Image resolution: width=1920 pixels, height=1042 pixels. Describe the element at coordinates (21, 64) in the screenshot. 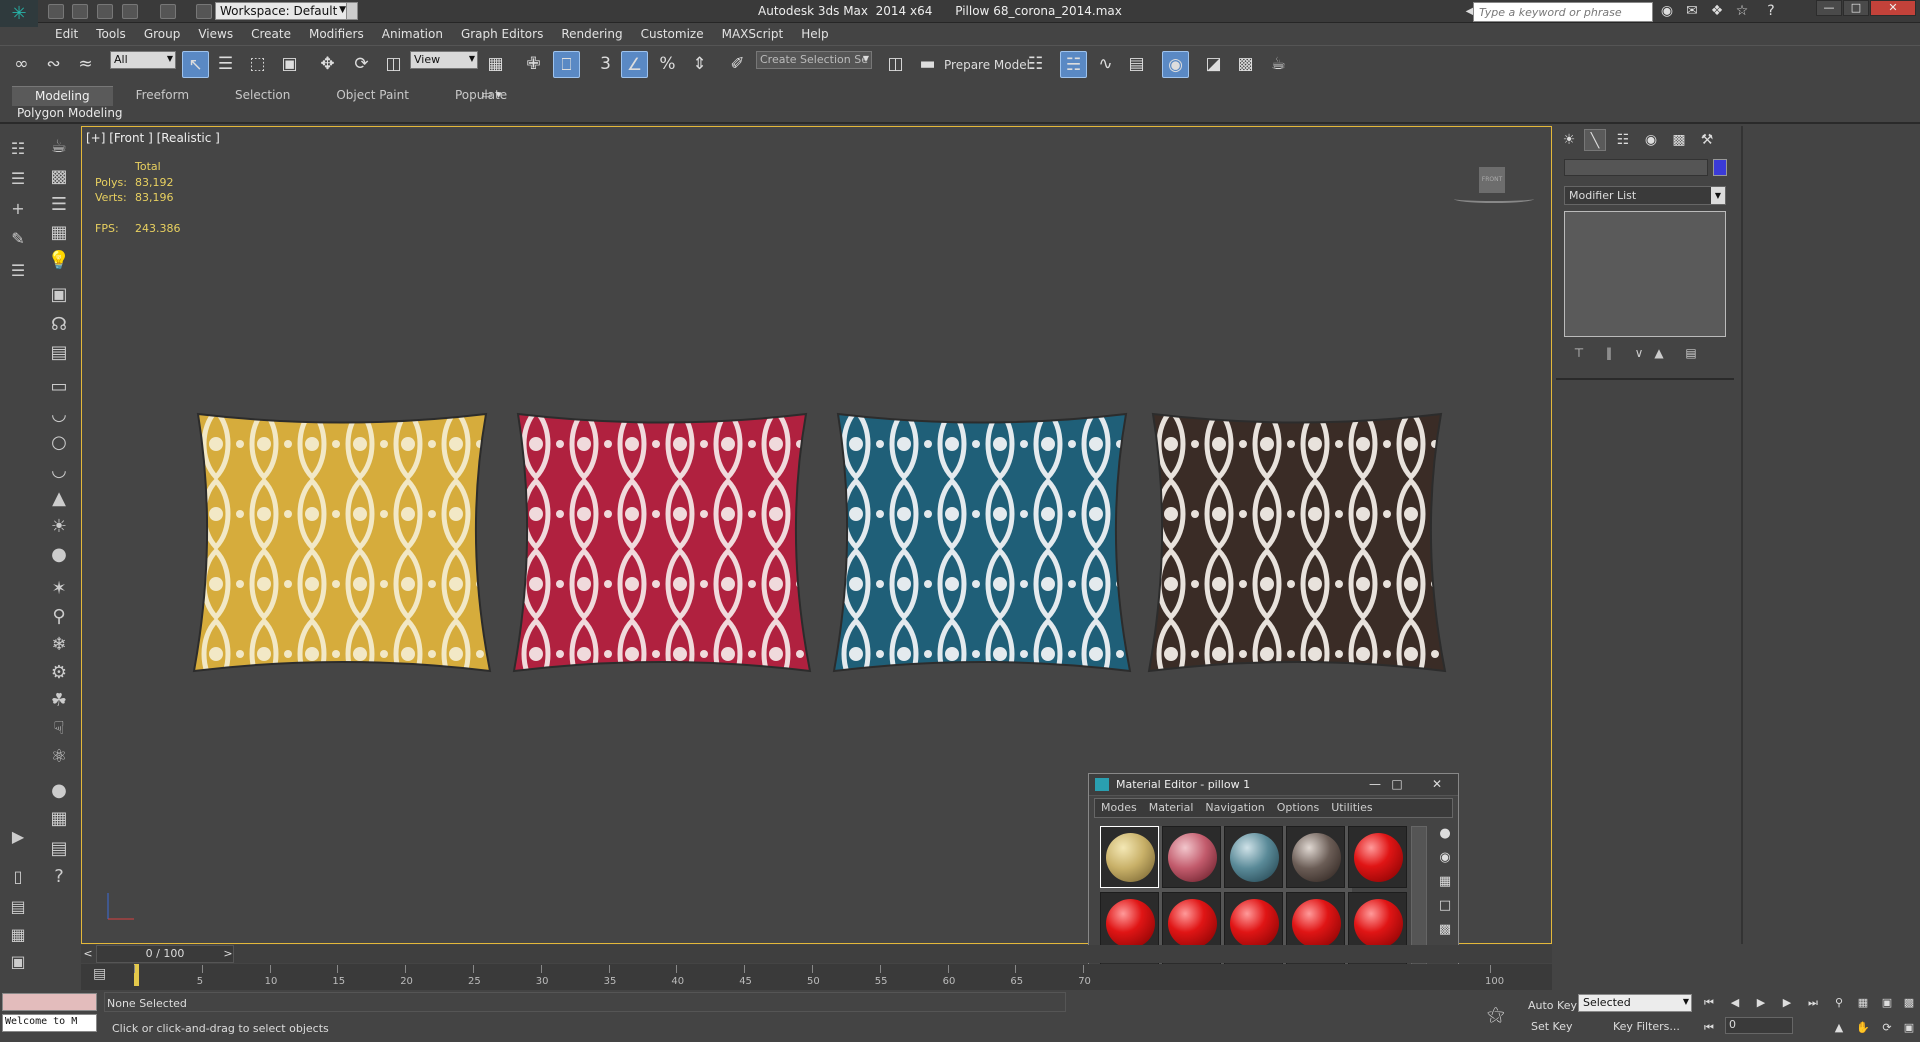

I see `link-icon: ∞` at that location.